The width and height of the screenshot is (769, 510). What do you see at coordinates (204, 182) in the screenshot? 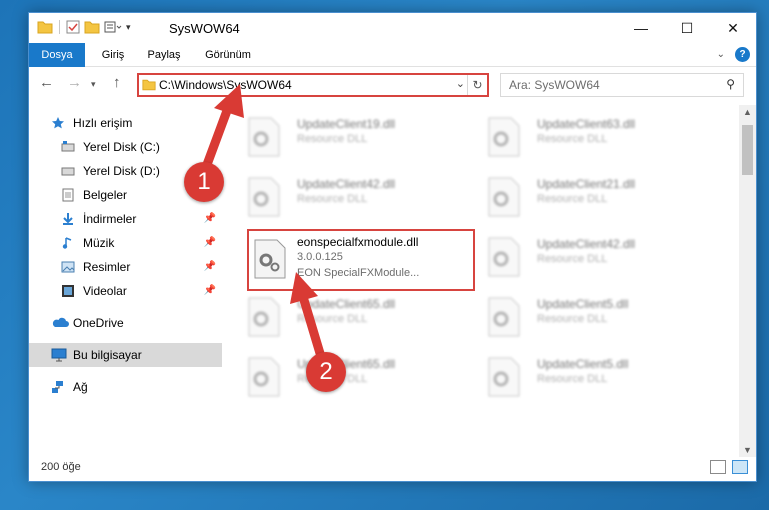
I see `step-badge-1: 1` at bounding box center [204, 182].